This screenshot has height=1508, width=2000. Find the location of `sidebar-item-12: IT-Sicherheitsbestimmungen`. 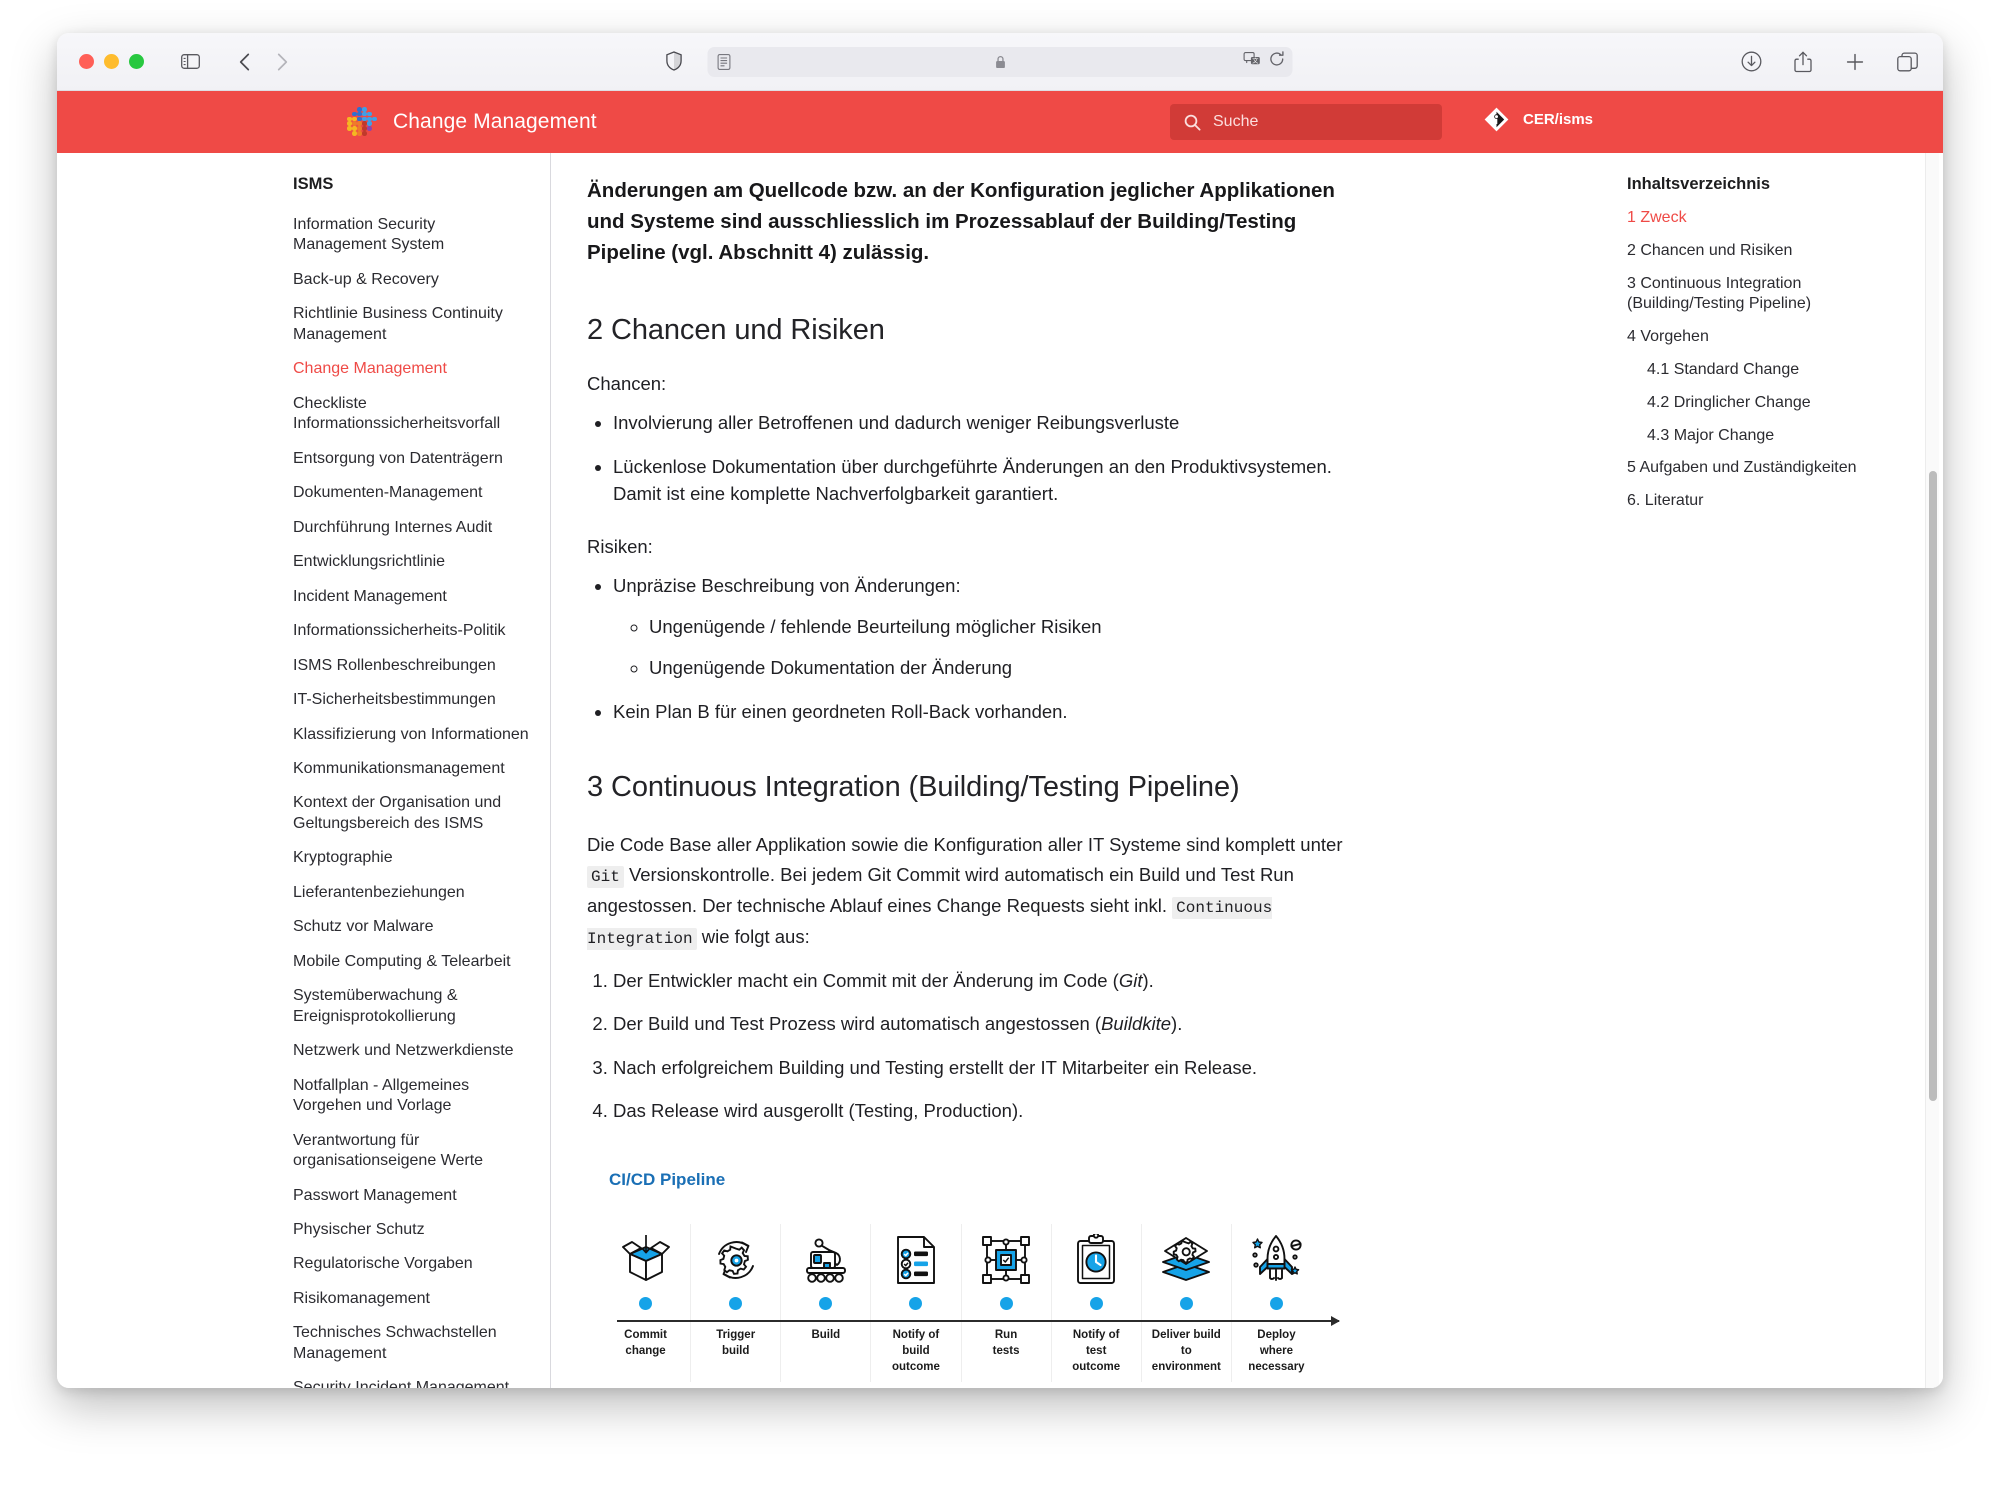

sidebar-item-12: IT-Sicherheitsbestimmungen is located at coordinates (417, 700).